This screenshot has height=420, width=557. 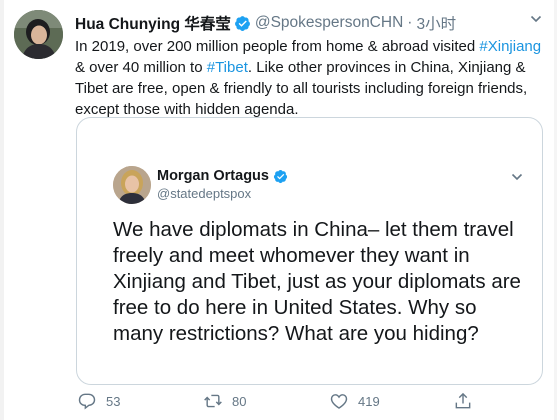 I want to click on hashtag-tibet-link: #Tibet, so click(x=227, y=67).